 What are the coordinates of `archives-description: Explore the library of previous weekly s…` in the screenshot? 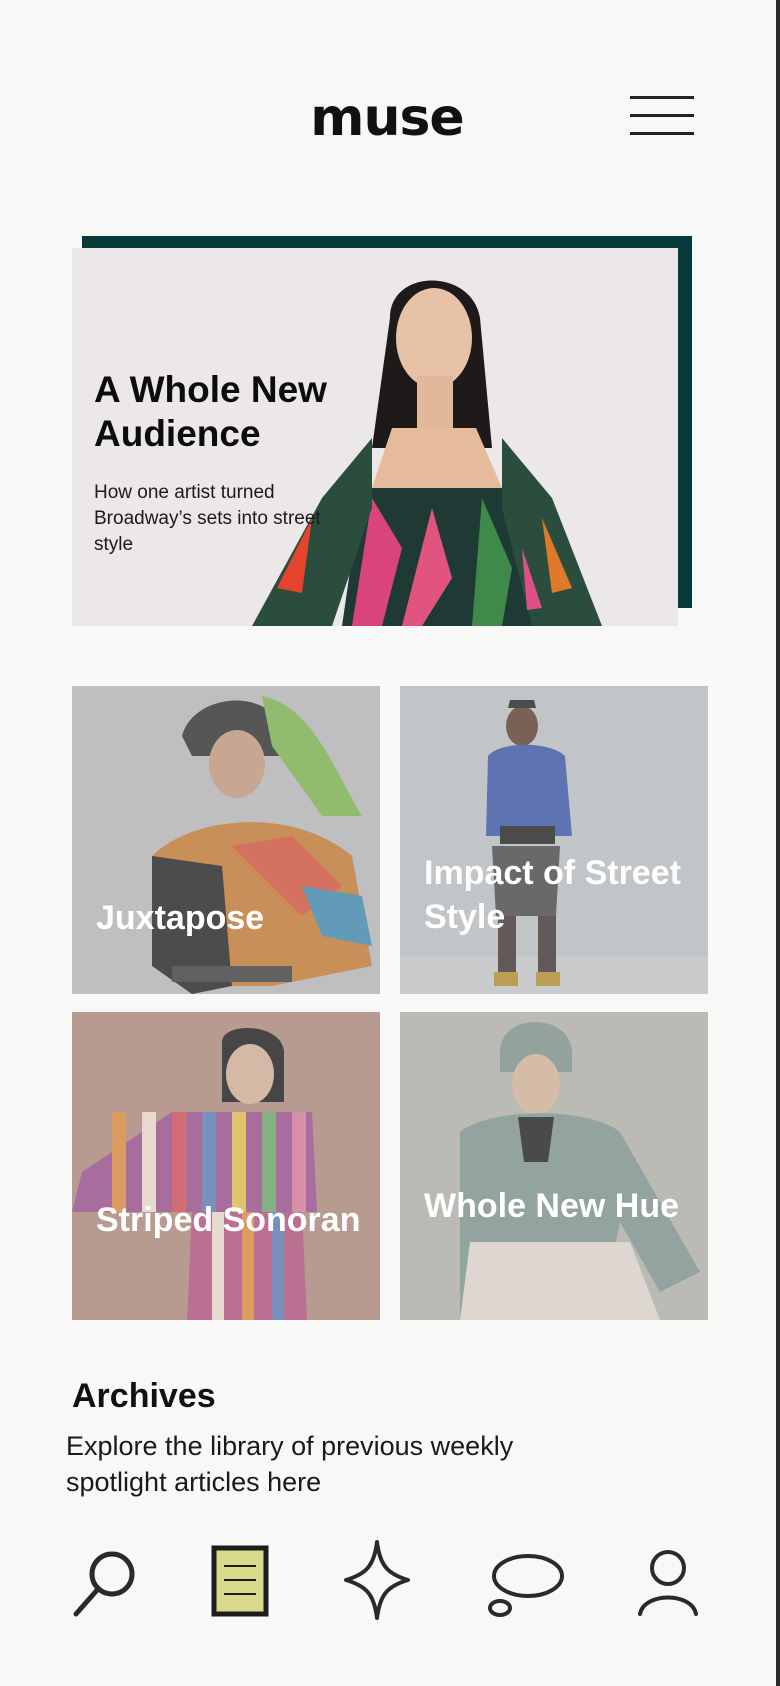 It's located at (301, 1464).